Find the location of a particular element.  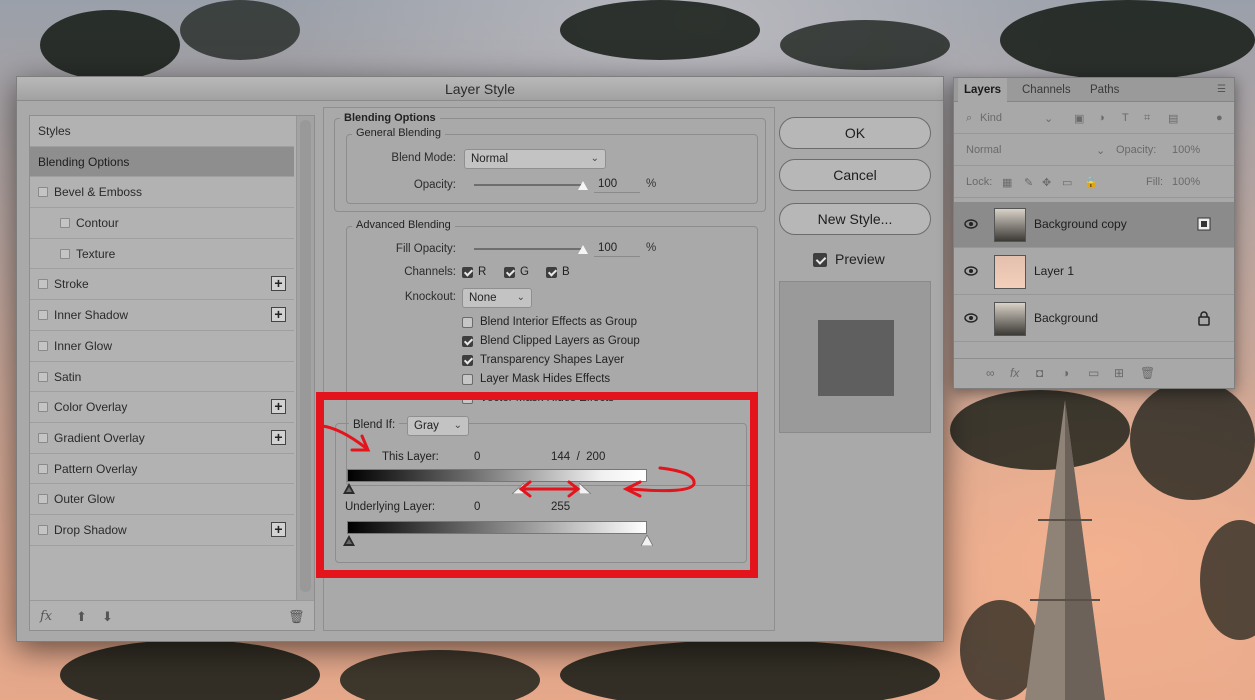

filter-adjustment-icon: ◑ is located at coordinates (1101, 118).